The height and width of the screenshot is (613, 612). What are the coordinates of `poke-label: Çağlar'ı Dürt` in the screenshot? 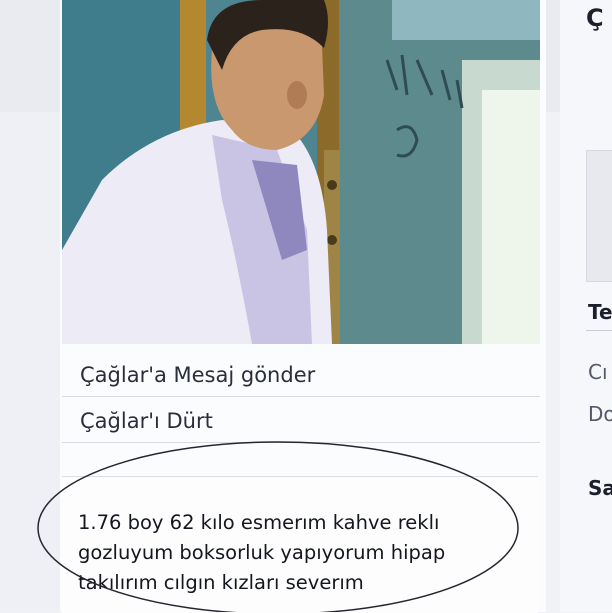 It's located at (146, 421).